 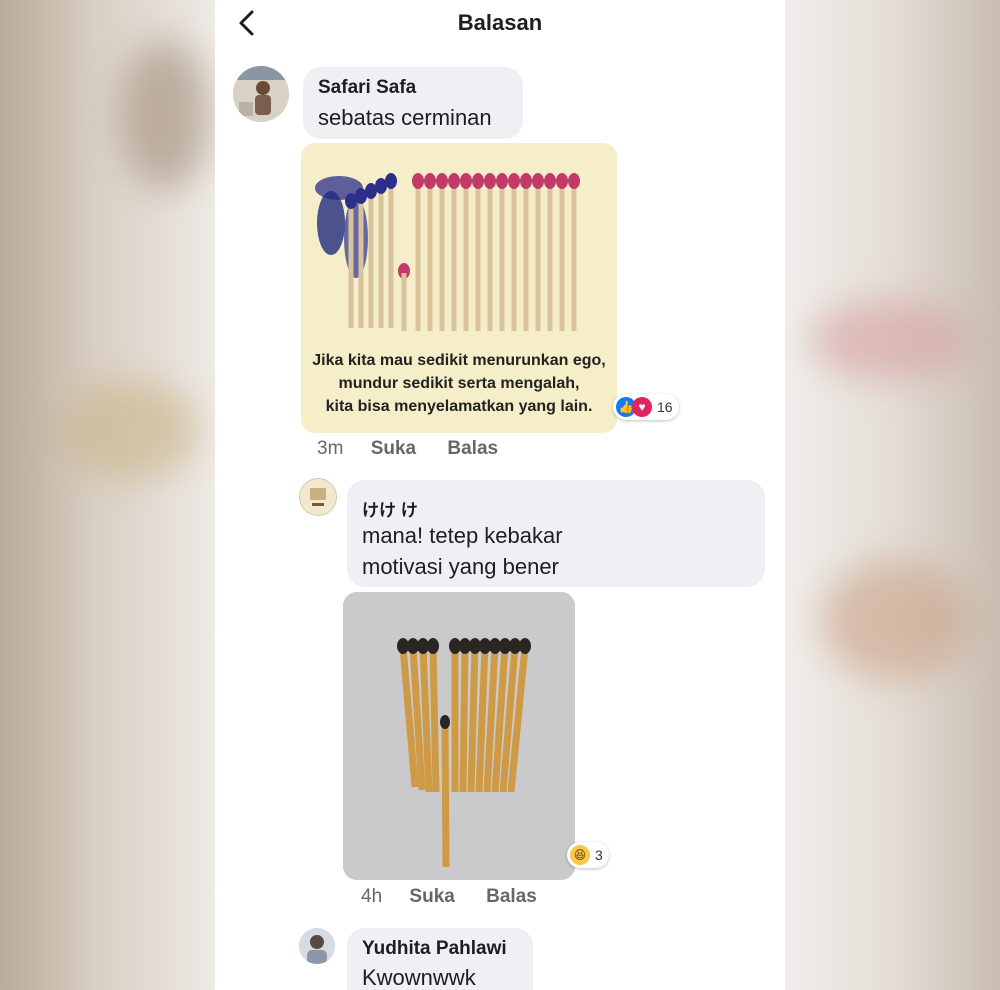 I want to click on reaction-count: 3, so click(x=599, y=855).